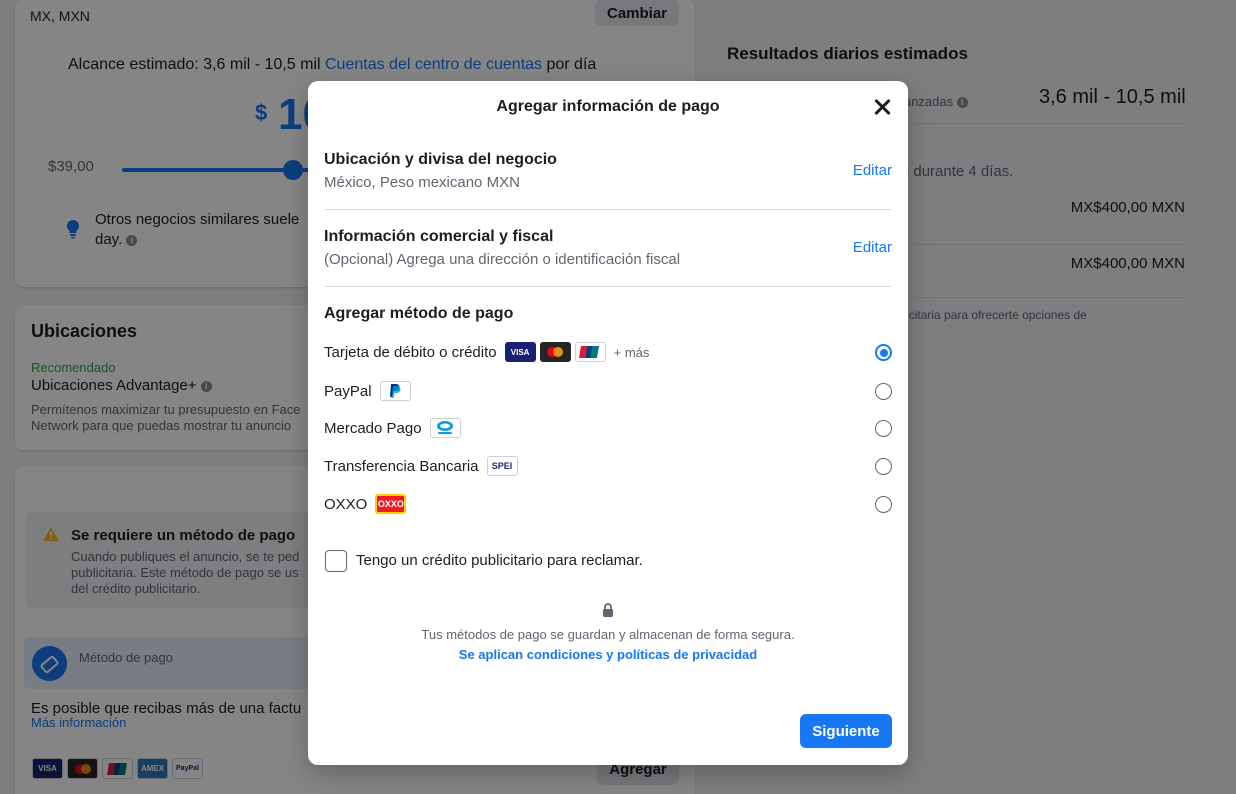  Describe the element at coordinates (872, 247) in the screenshot. I see `edit-business-button: Editar` at that location.